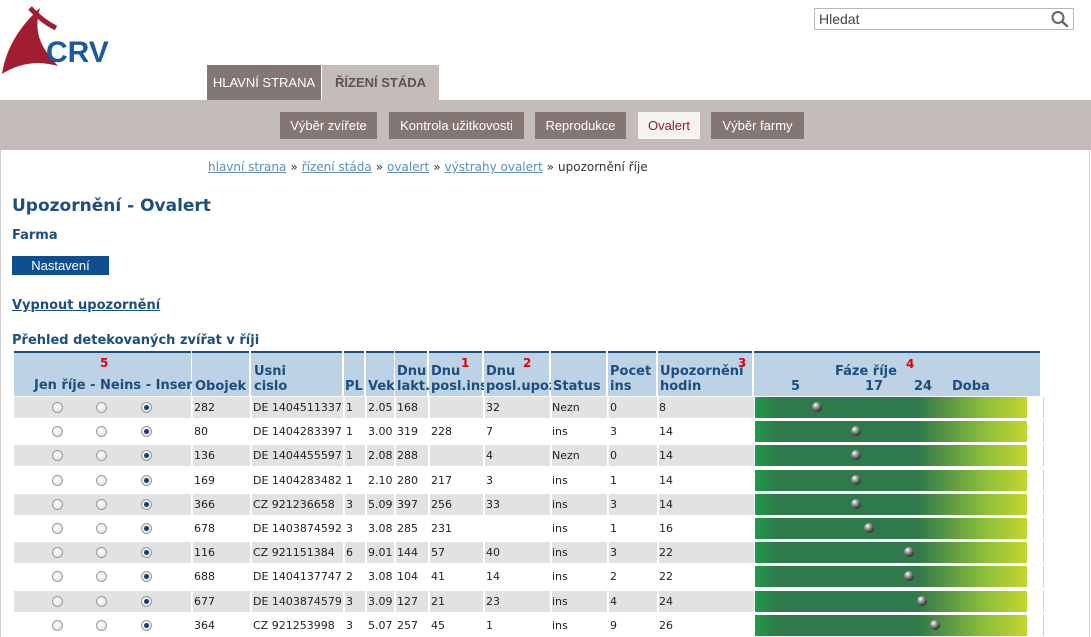  Describe the element at coordinates (204, 625) in the screenshot. I see `cell-obojek: 364` at that location.